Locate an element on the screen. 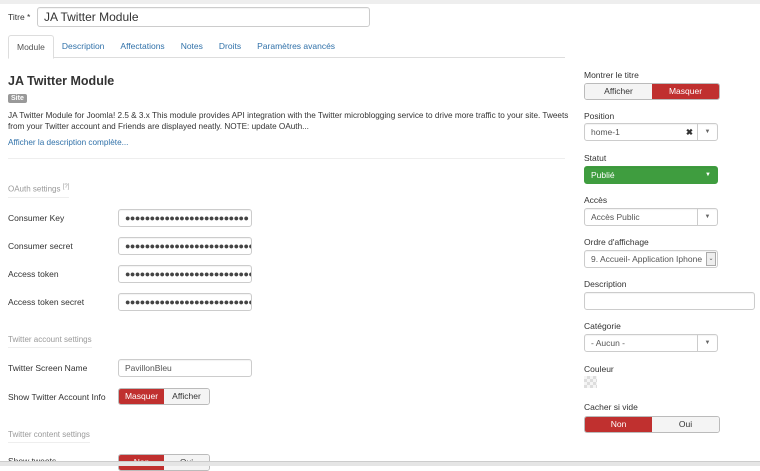 This screenshot has height=471, width=760. oauth-legend: OAuth settings [?] is located at coordinates (39, 191).